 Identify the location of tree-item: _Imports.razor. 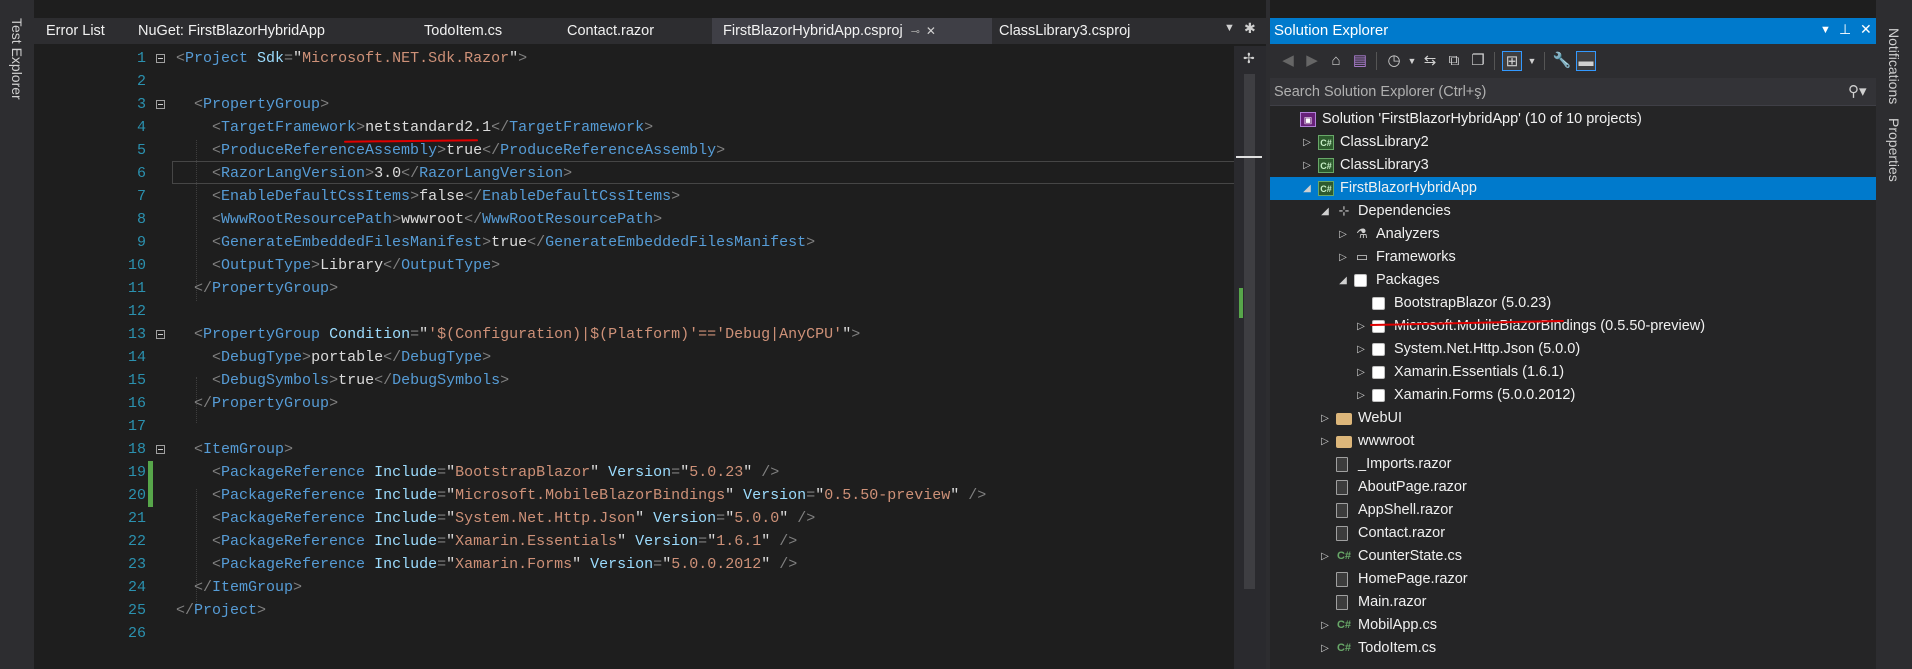
(1573, 464).